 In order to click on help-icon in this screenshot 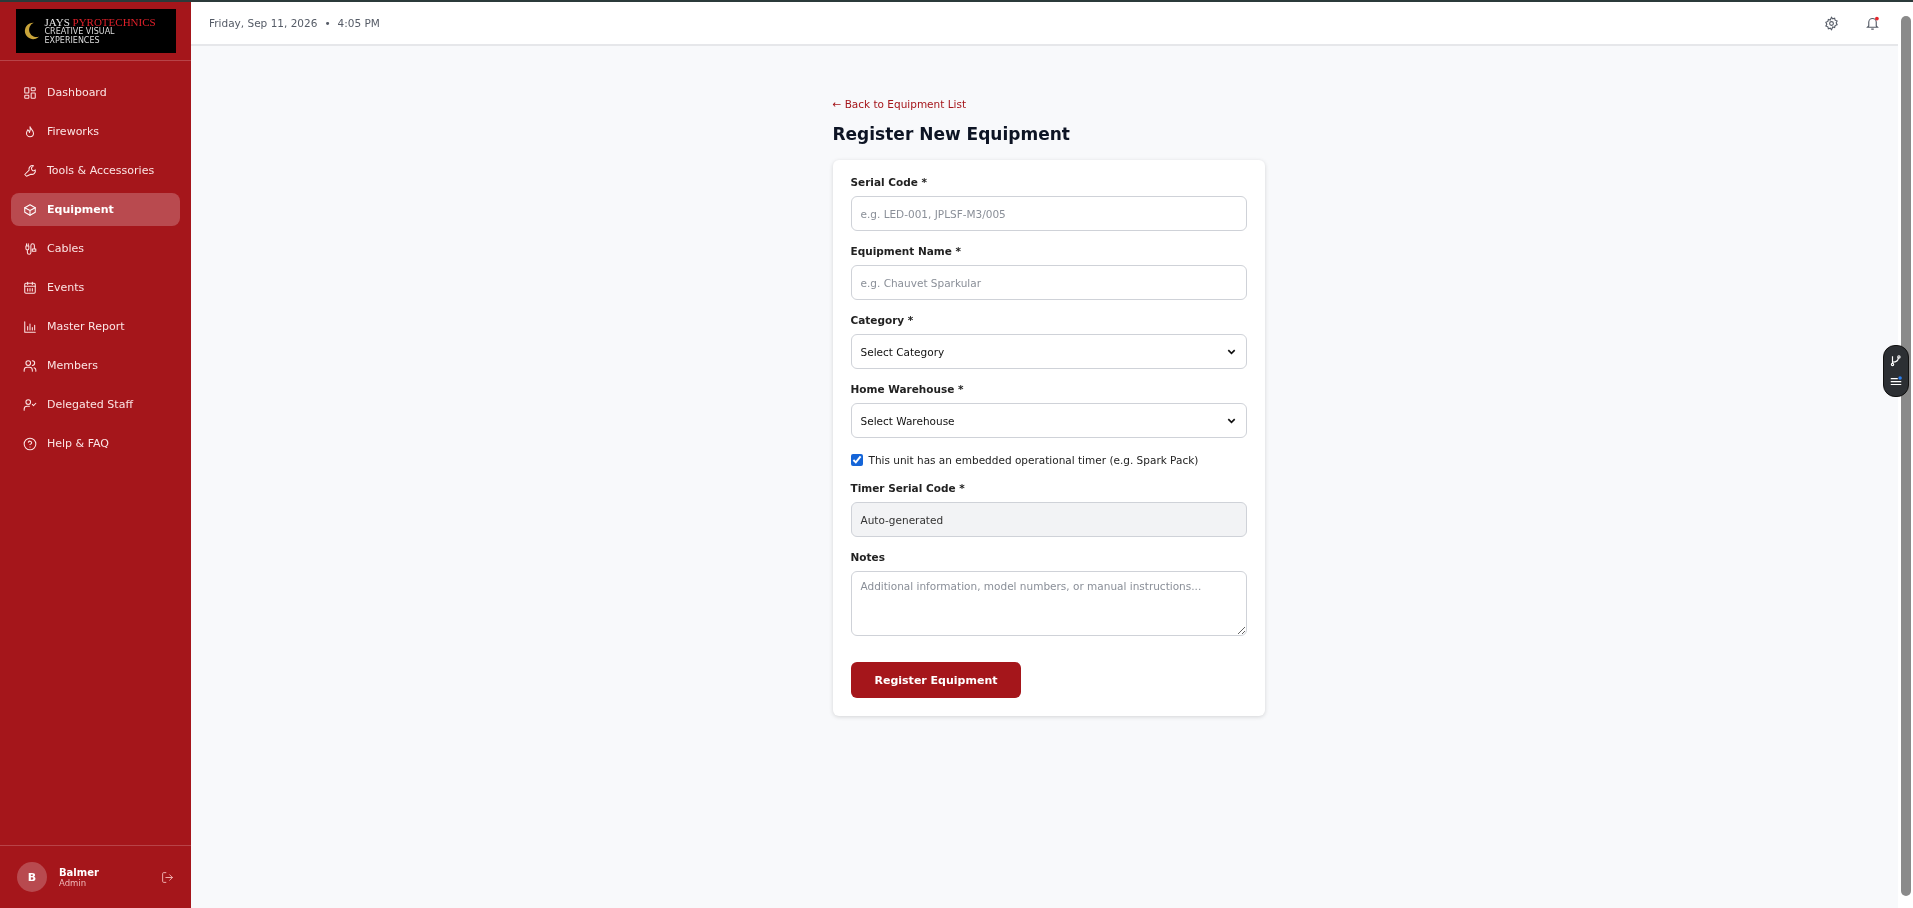, I will do `click(30, 443)`.